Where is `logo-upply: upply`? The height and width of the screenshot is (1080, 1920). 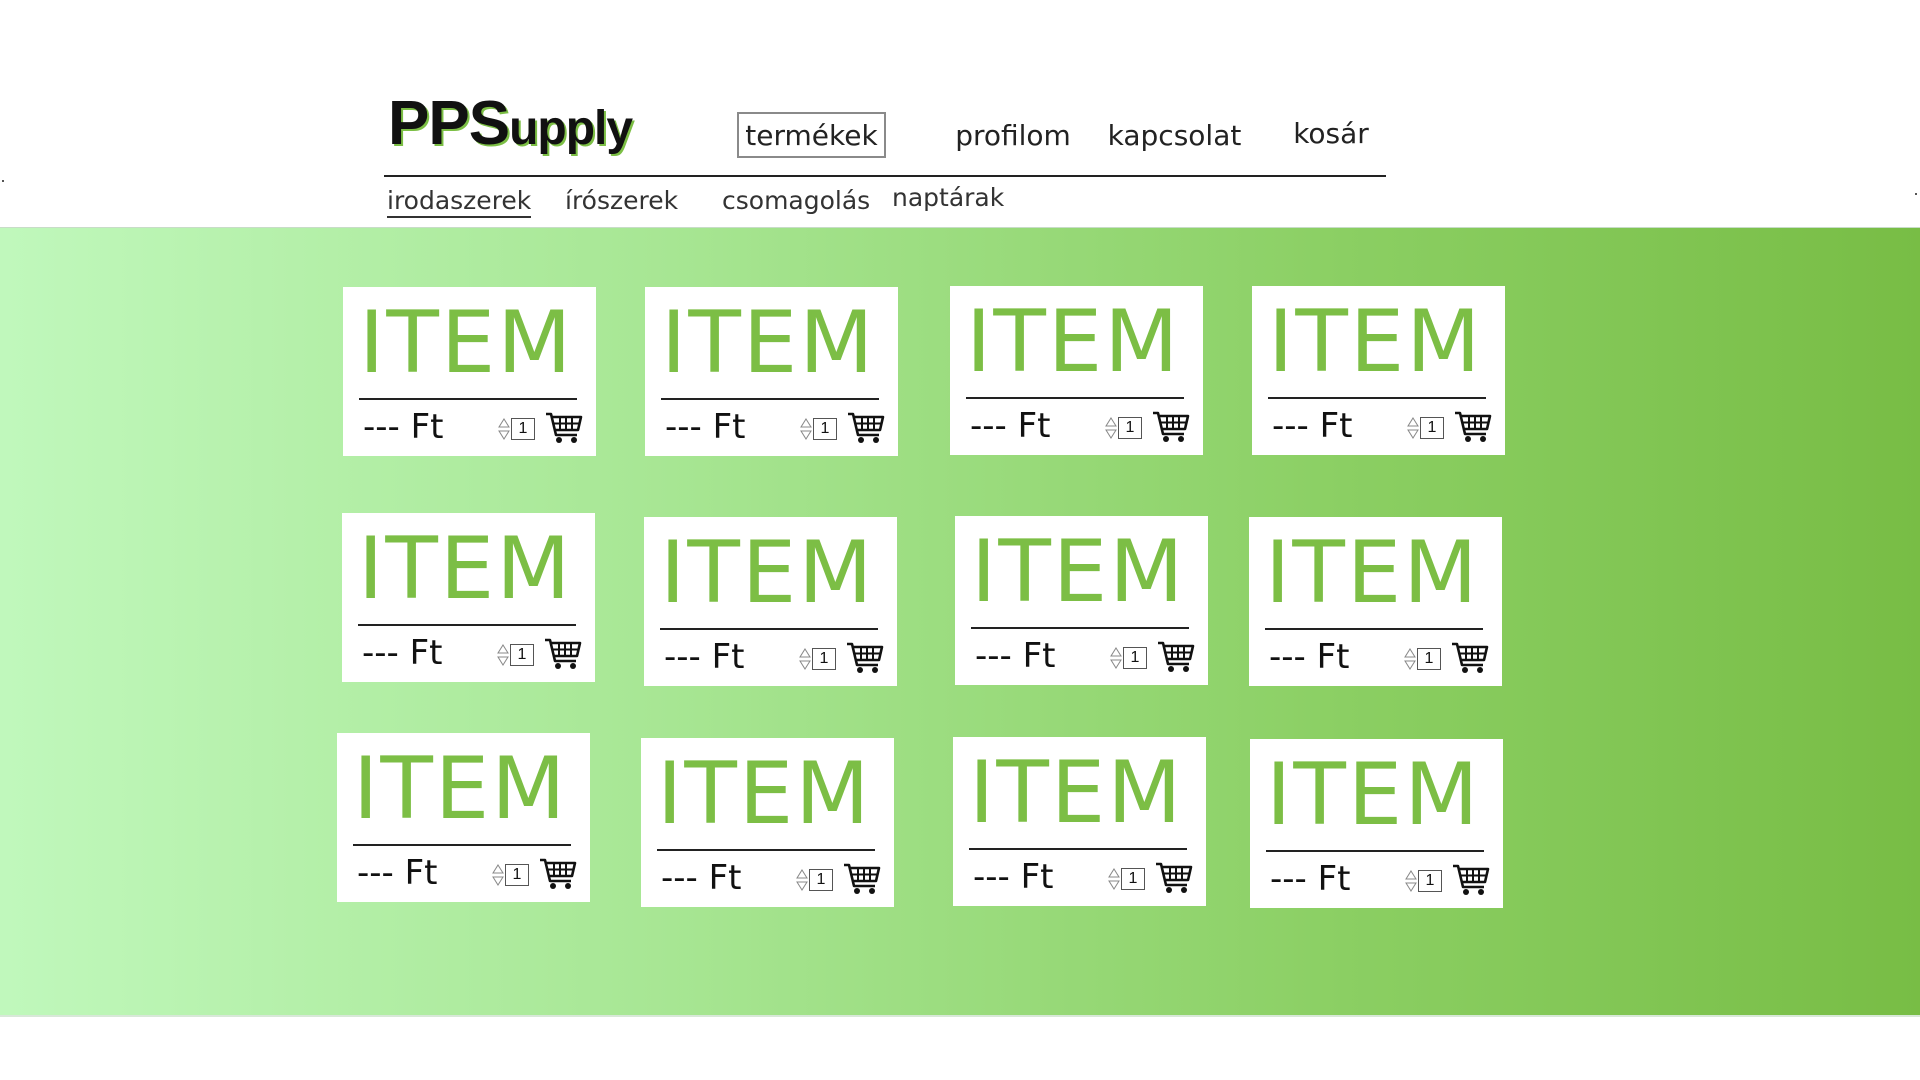 logo-upply: upply is located at coordinates (571, 128).